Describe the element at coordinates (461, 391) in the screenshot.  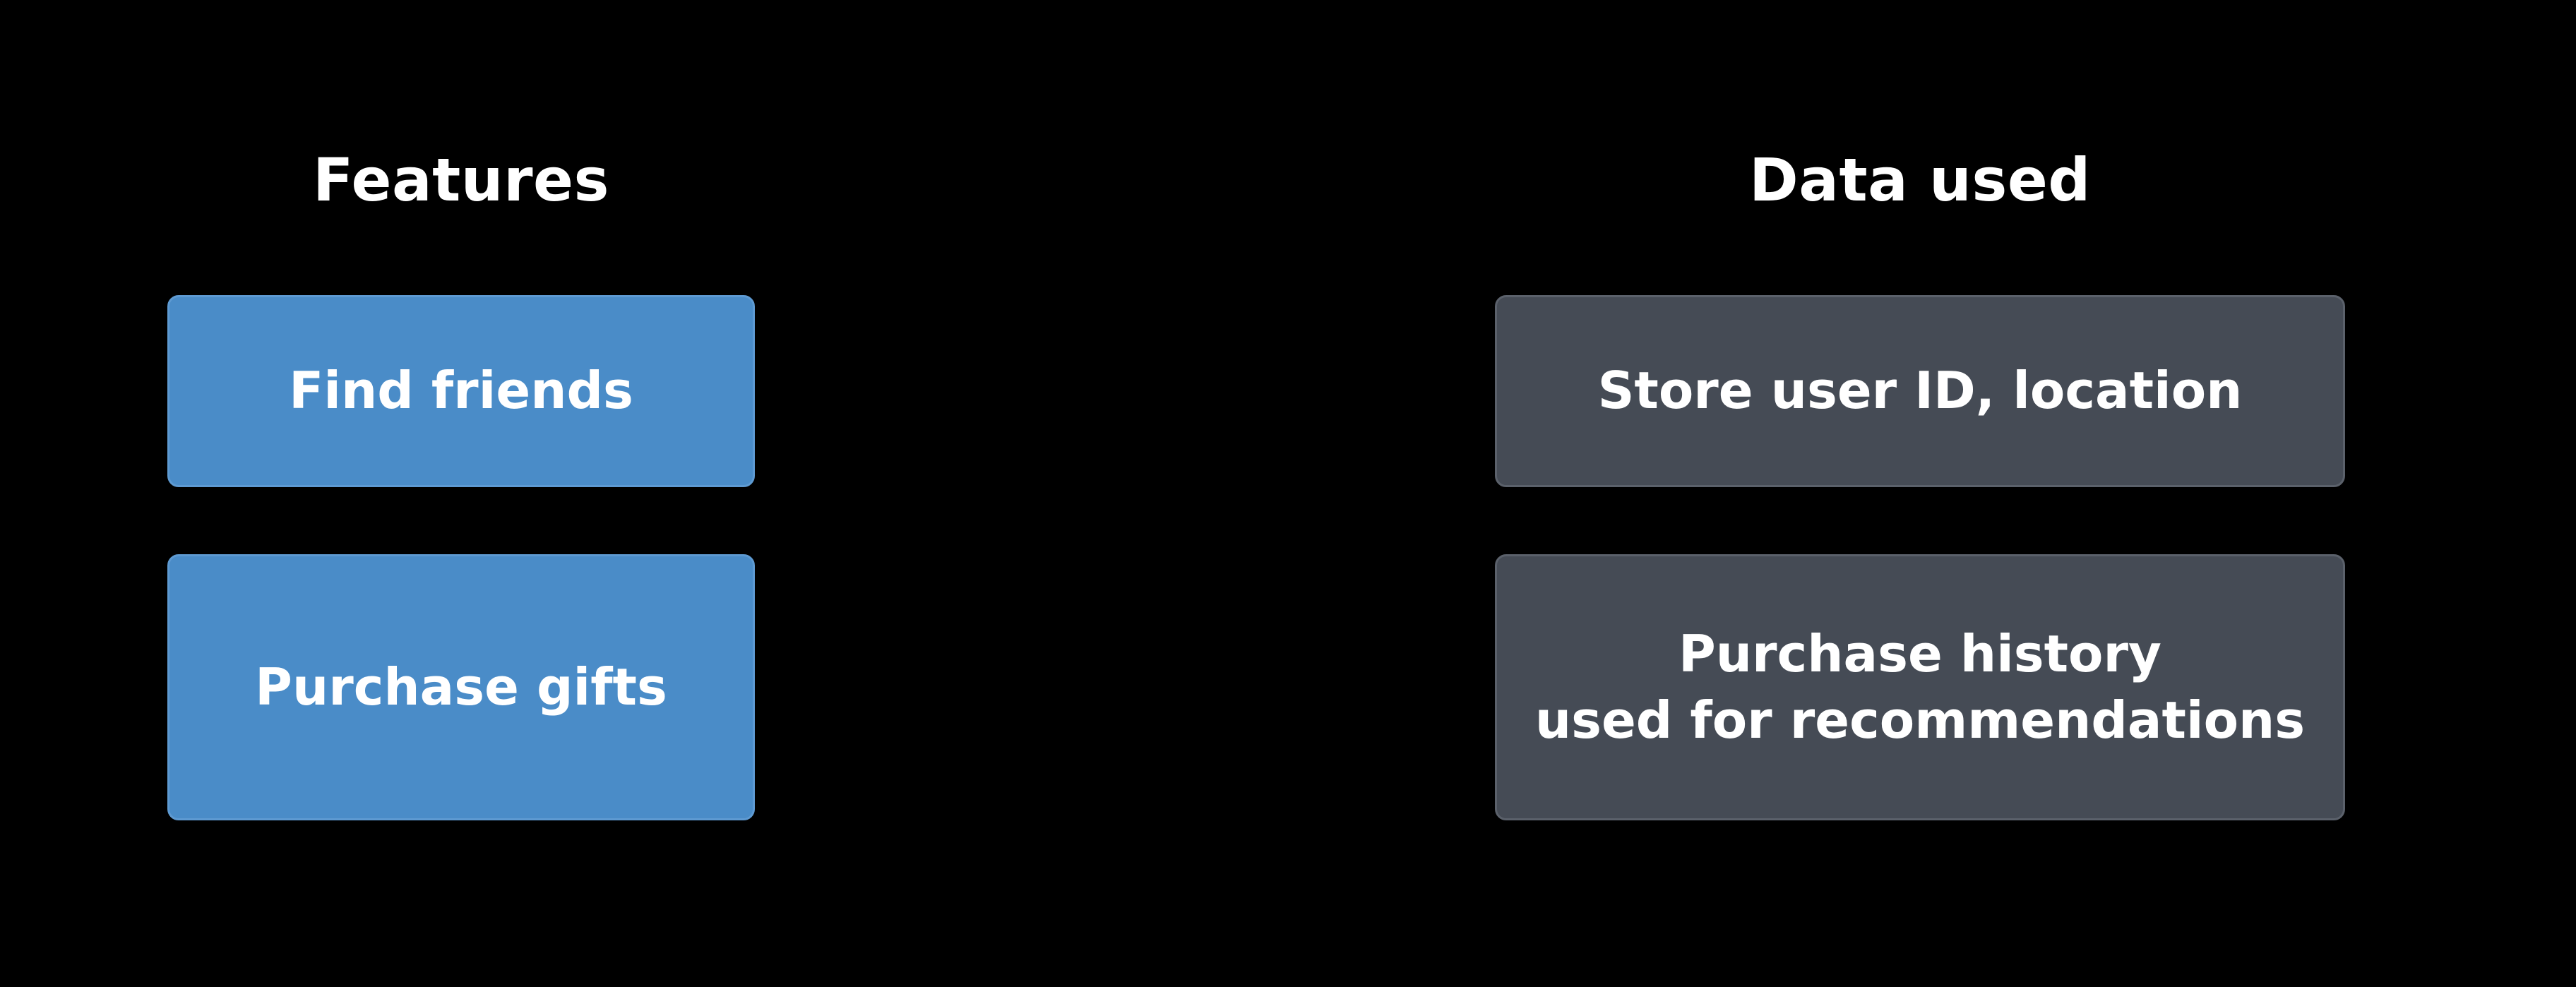
I see `feature-find-friends-box: Find friends` at that location.